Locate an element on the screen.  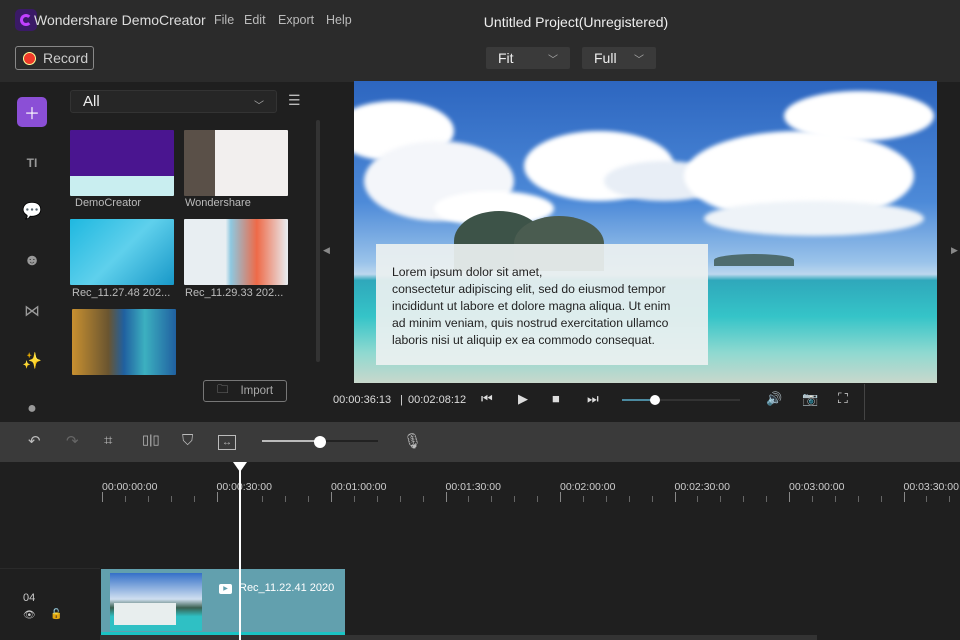
clip-text-overlay is located at coordinates (145, 614).